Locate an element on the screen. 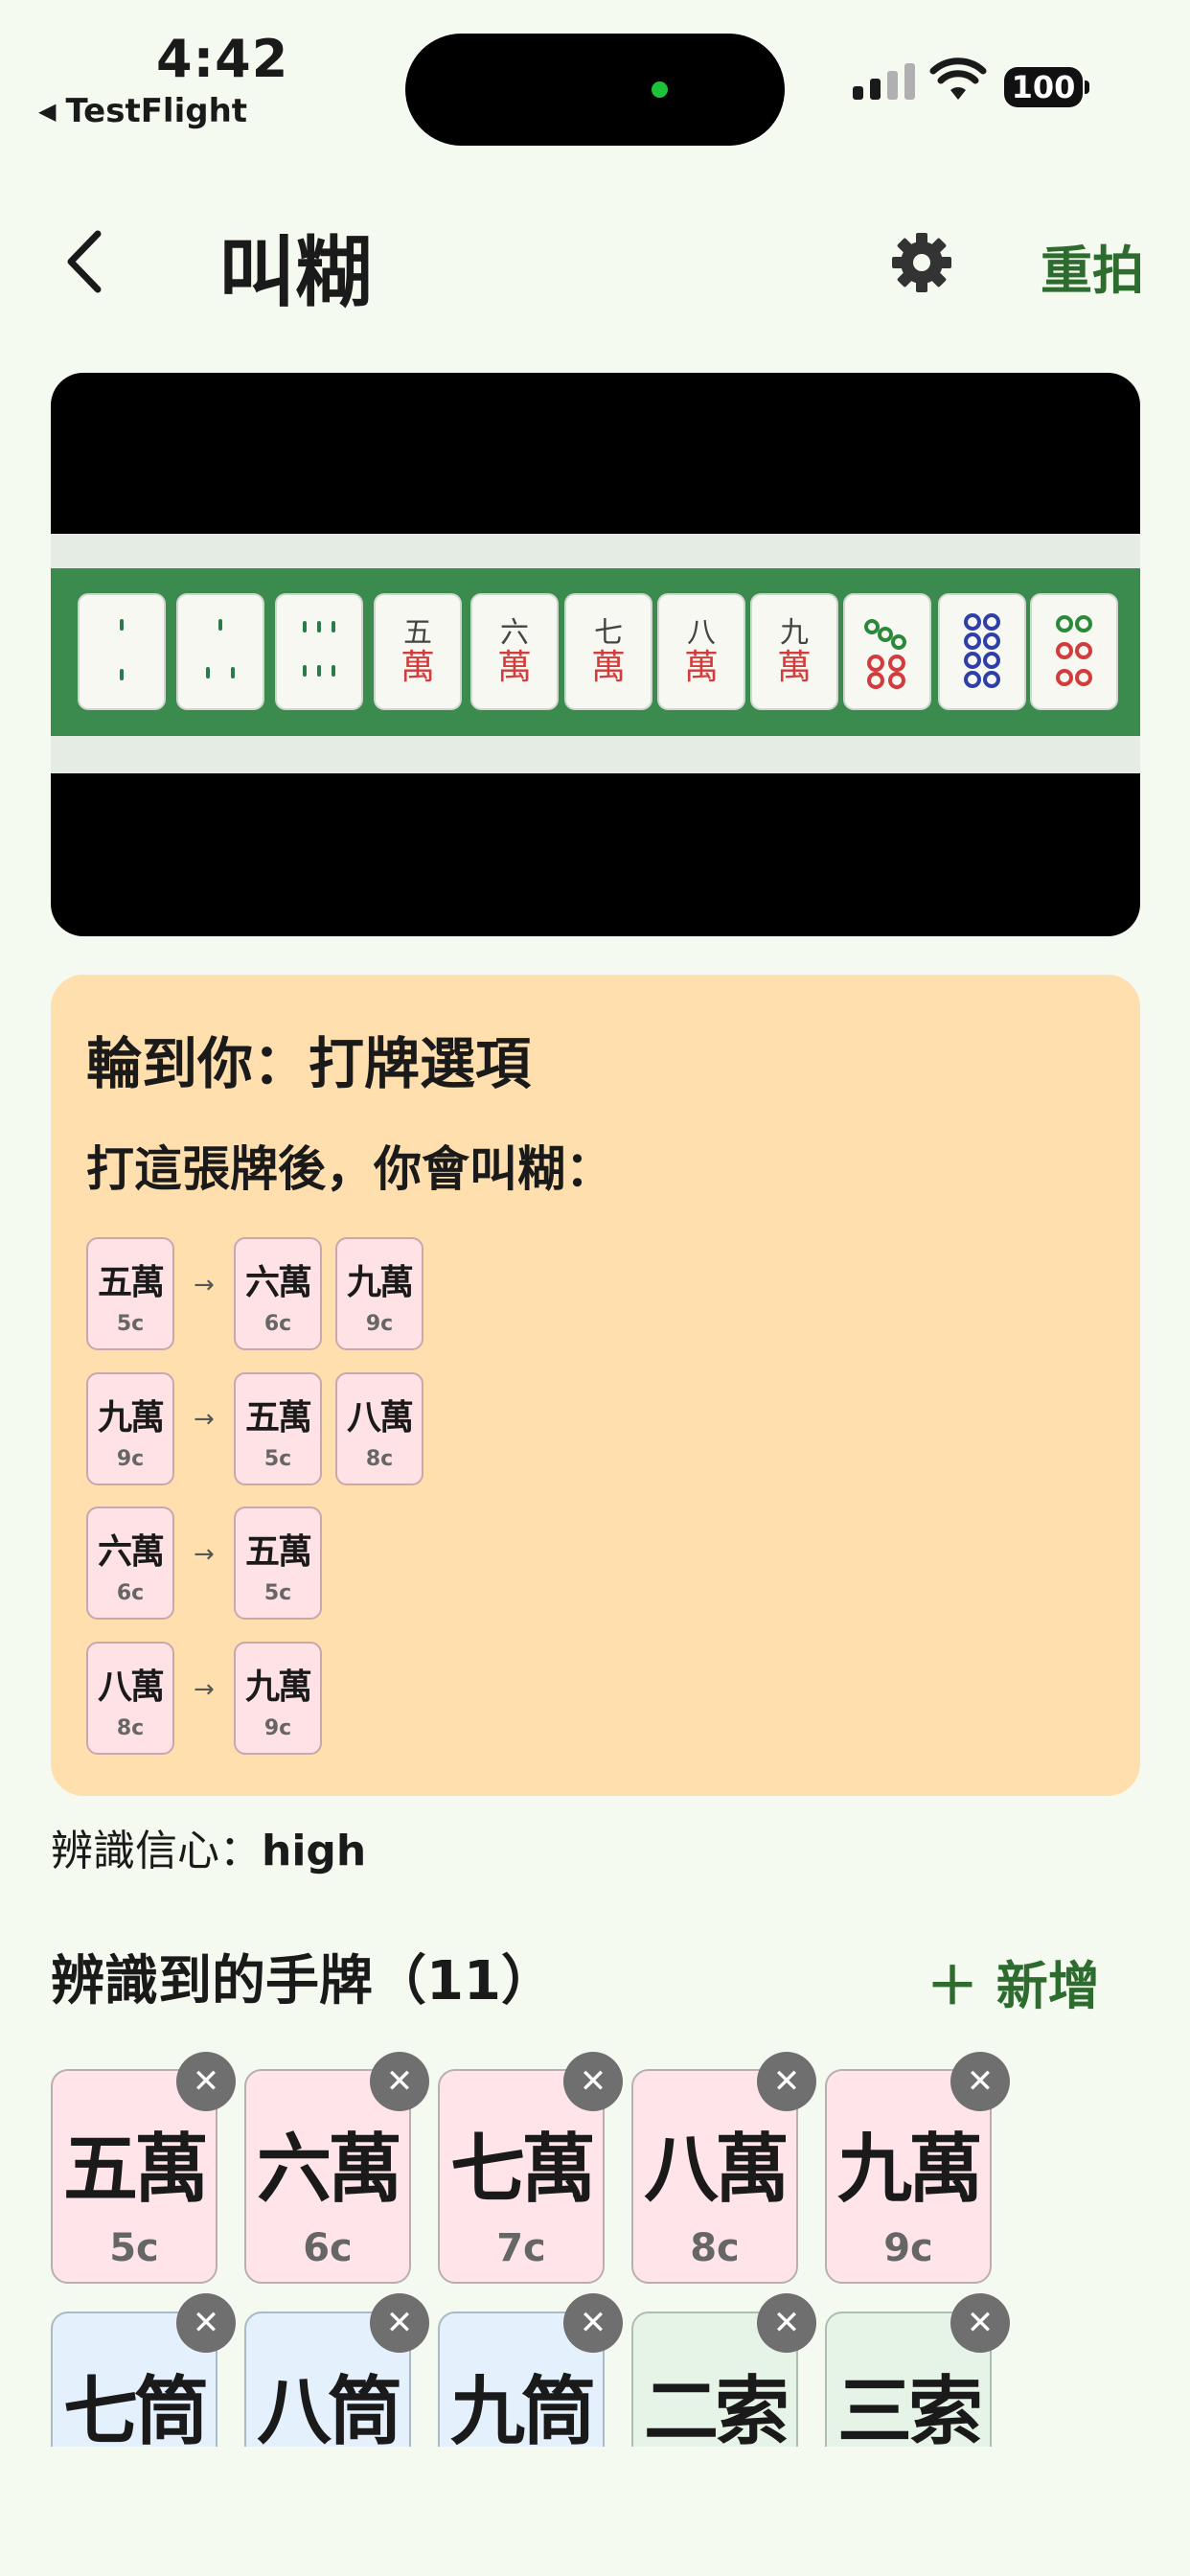  tile-code: 7c is located at coordinates (521, 2248).